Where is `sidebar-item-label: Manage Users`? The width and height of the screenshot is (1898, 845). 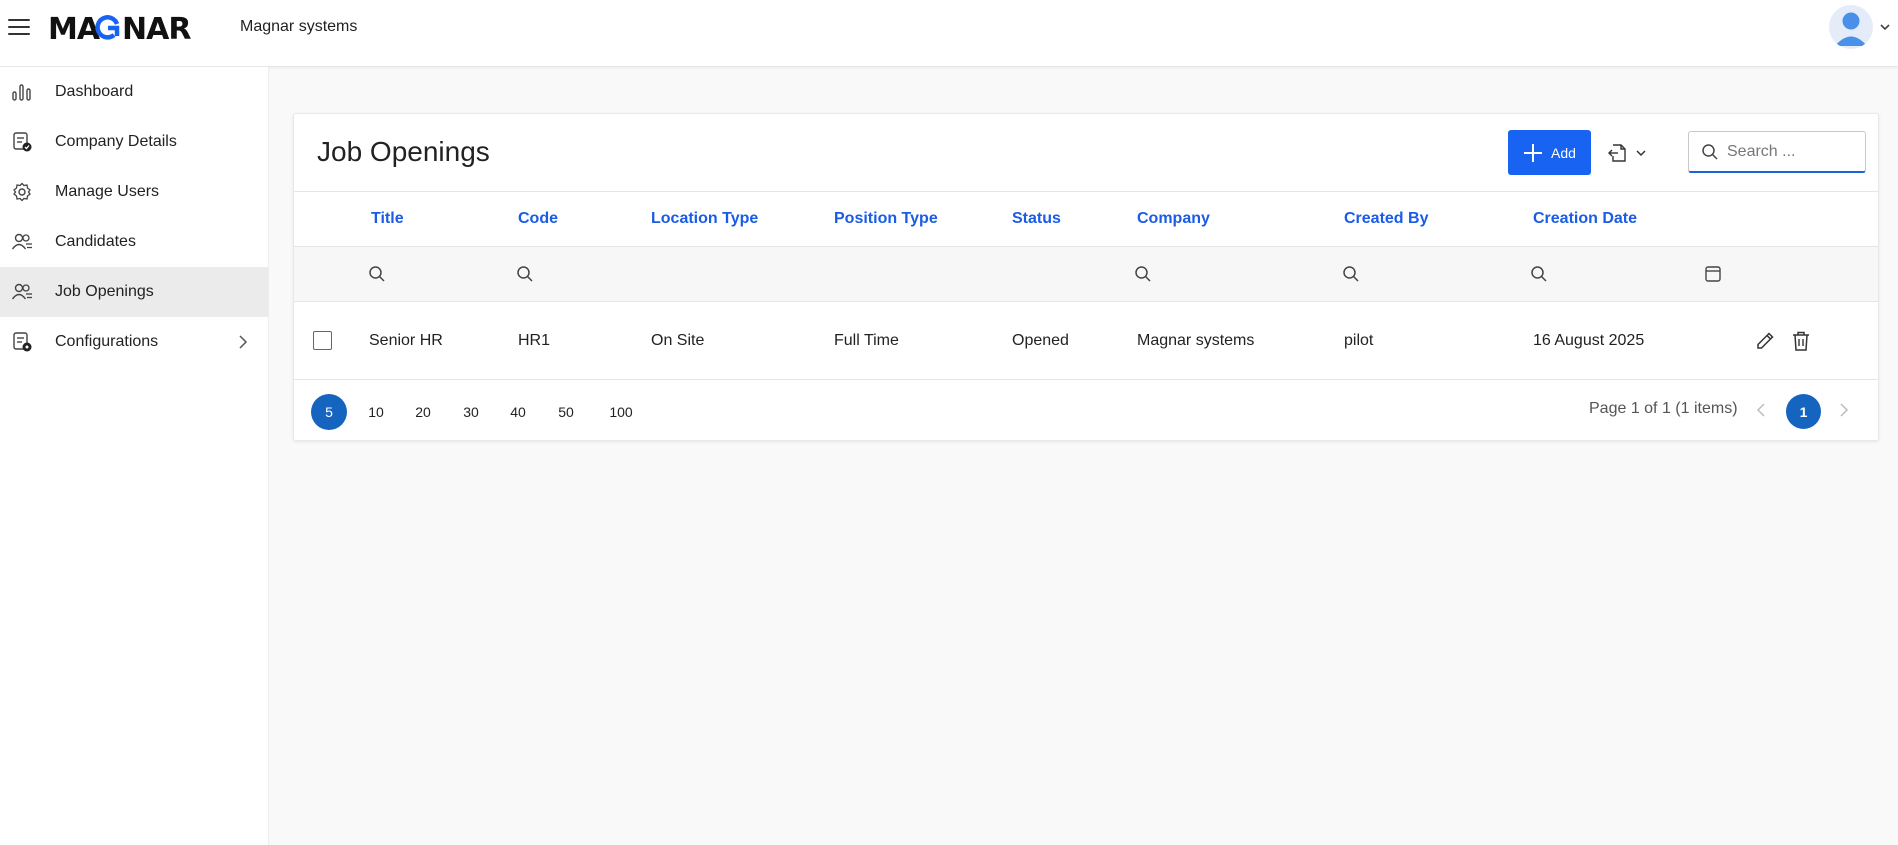
sidebar-item-label: Manage Users is located at coordinates (107, 191).